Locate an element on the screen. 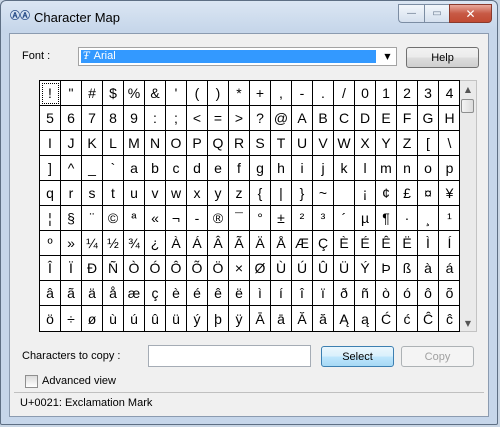  character-cell: | is located at coordinates (281, 193).